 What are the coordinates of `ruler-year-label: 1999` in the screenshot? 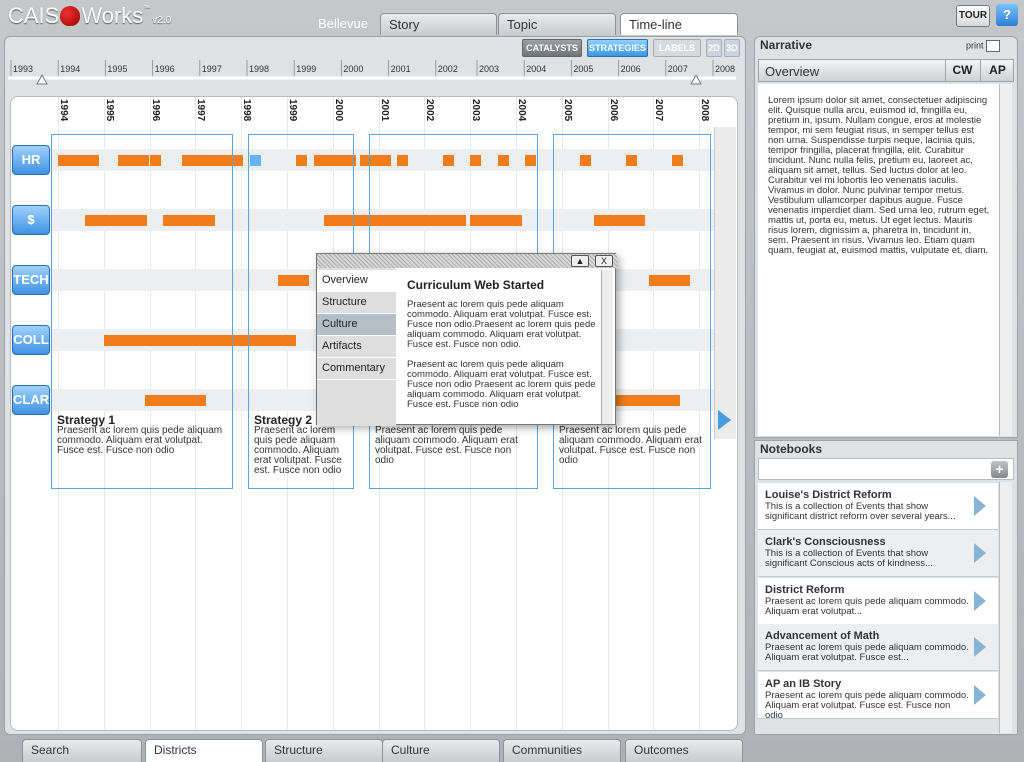 It's located at (306, 69).